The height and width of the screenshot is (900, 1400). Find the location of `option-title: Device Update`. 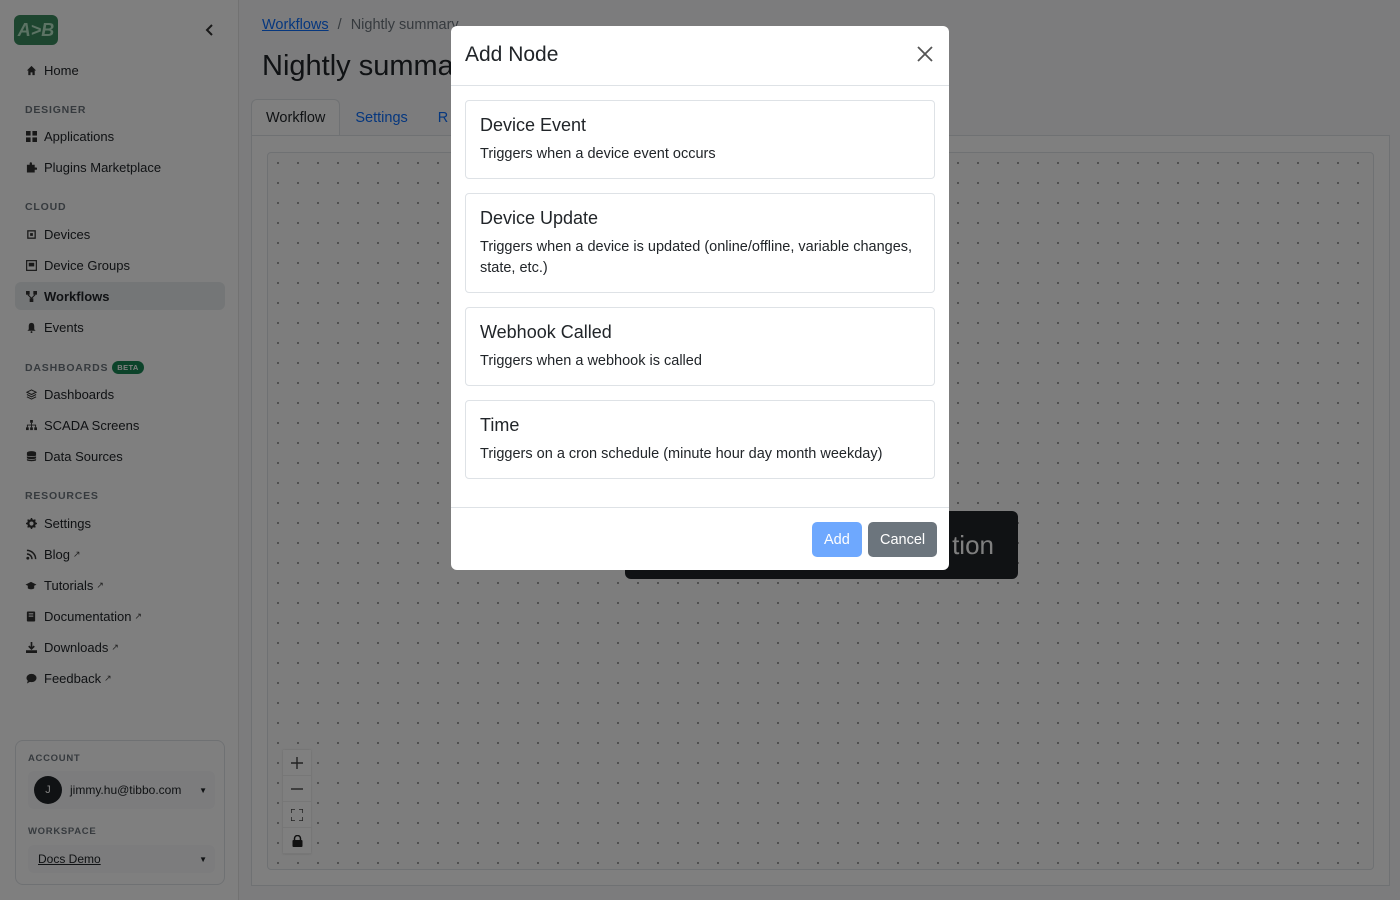

option-title: Device Update is located at coordinates (539, 218).